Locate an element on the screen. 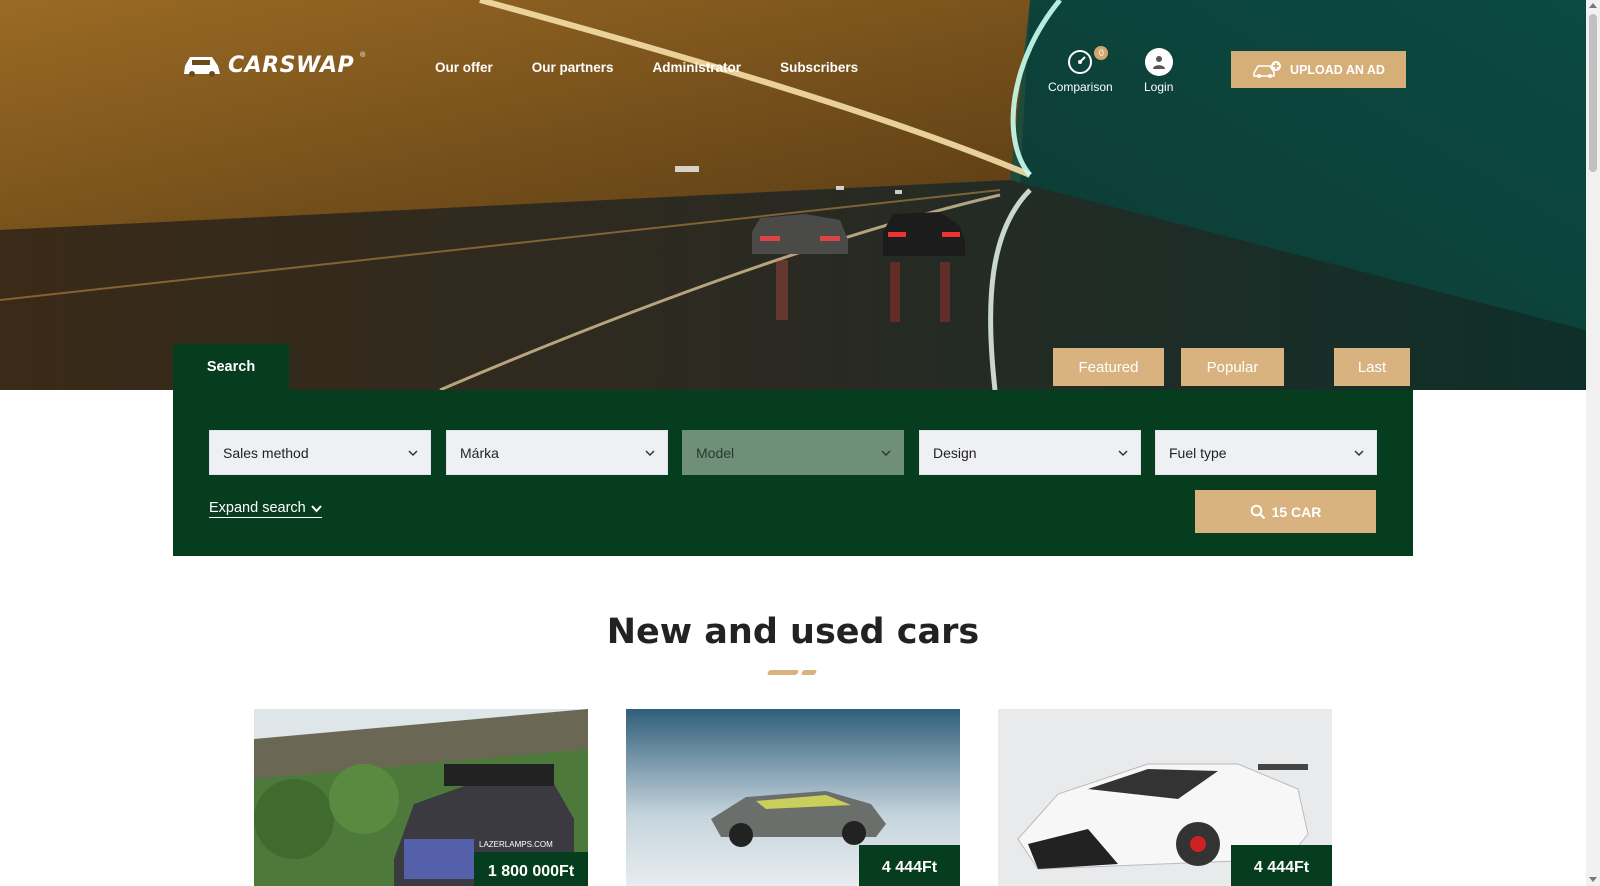 The width and height of the screenshot is (1600, 886). speedometer-icon: 0 is located at coordinates (1087, 61).